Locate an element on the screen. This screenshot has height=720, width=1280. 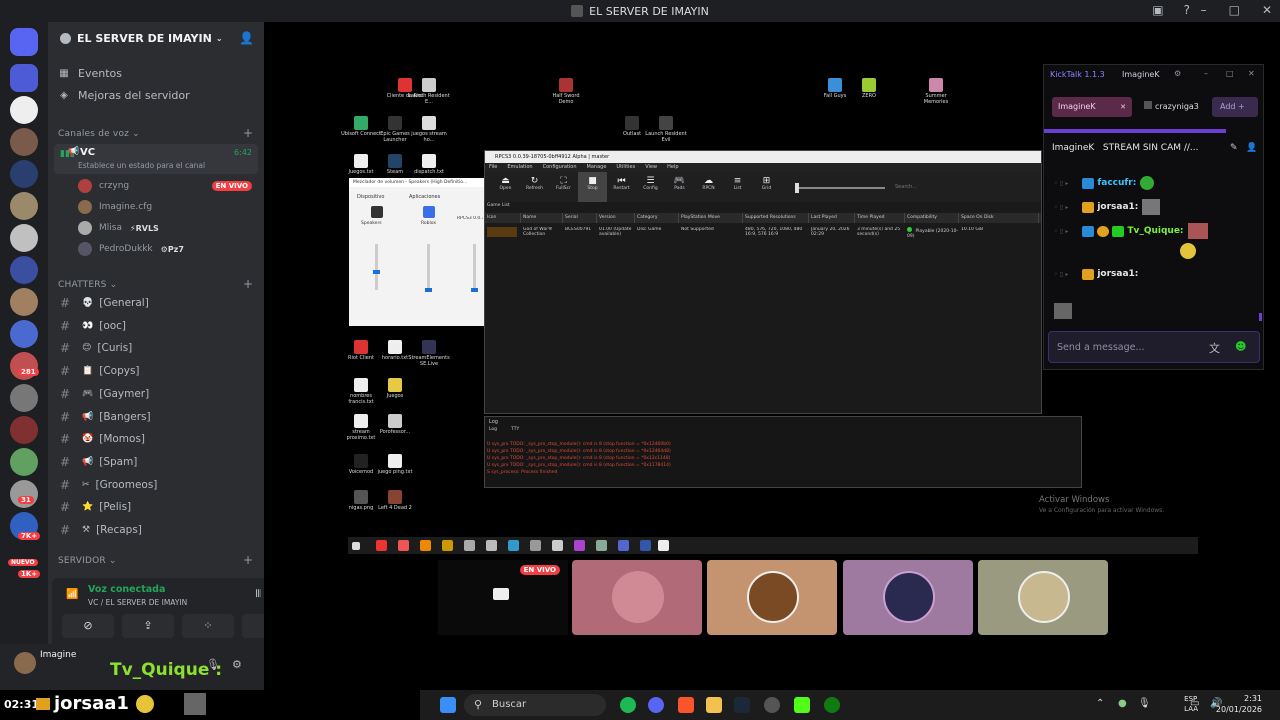
channel-item: # 🎮 [Gaymer] is located at coordinates (104, 394).